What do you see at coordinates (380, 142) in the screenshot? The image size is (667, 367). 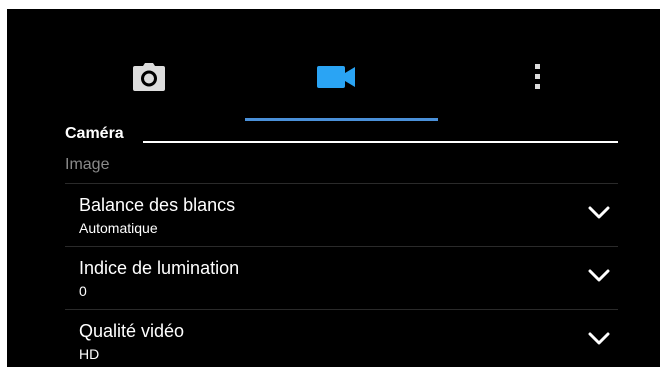 I see `section-divider` at bounding box center [380, 142].